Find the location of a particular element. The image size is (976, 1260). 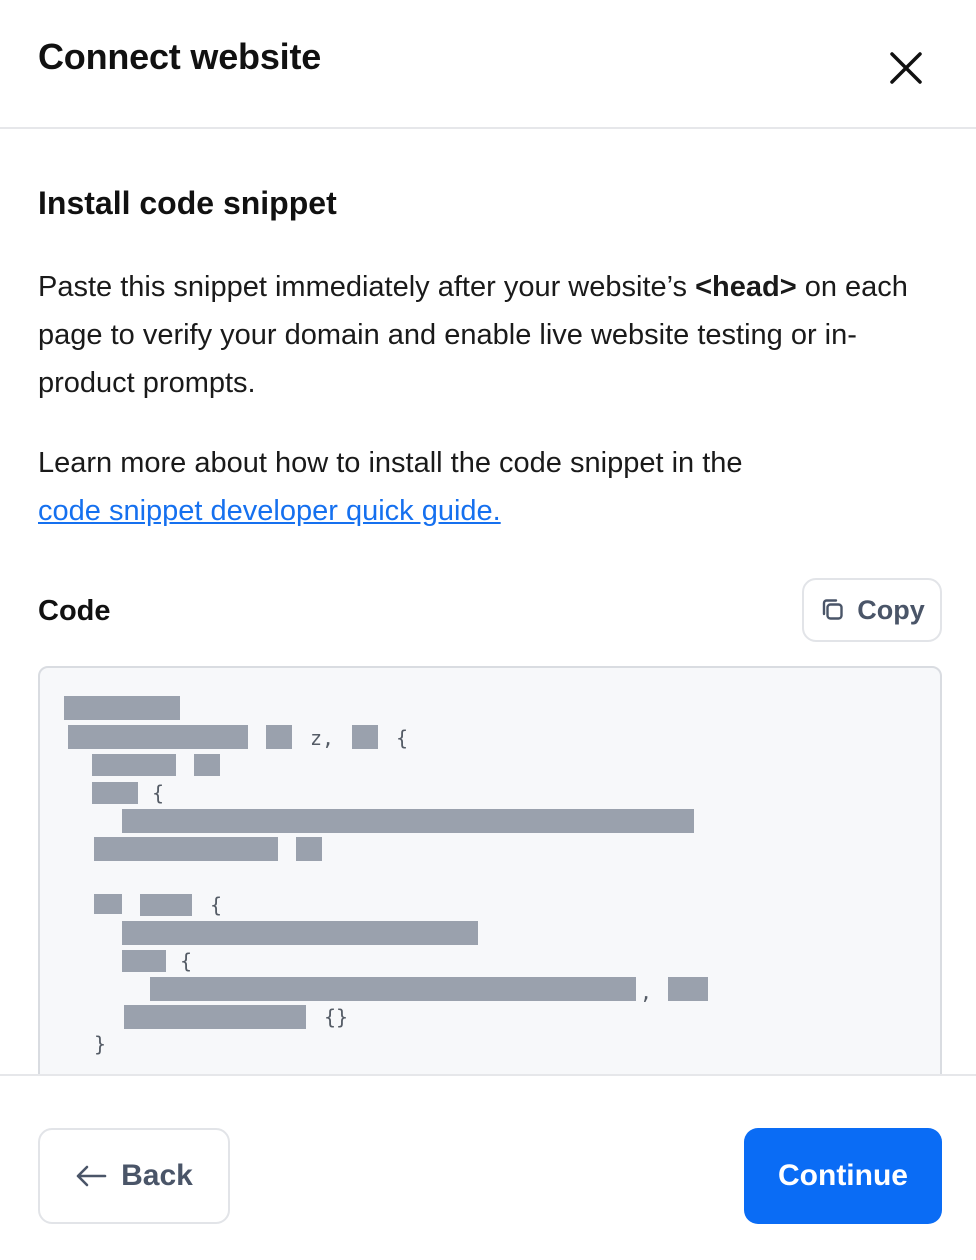

back-label: Back is located at coordinates (157, 1175).